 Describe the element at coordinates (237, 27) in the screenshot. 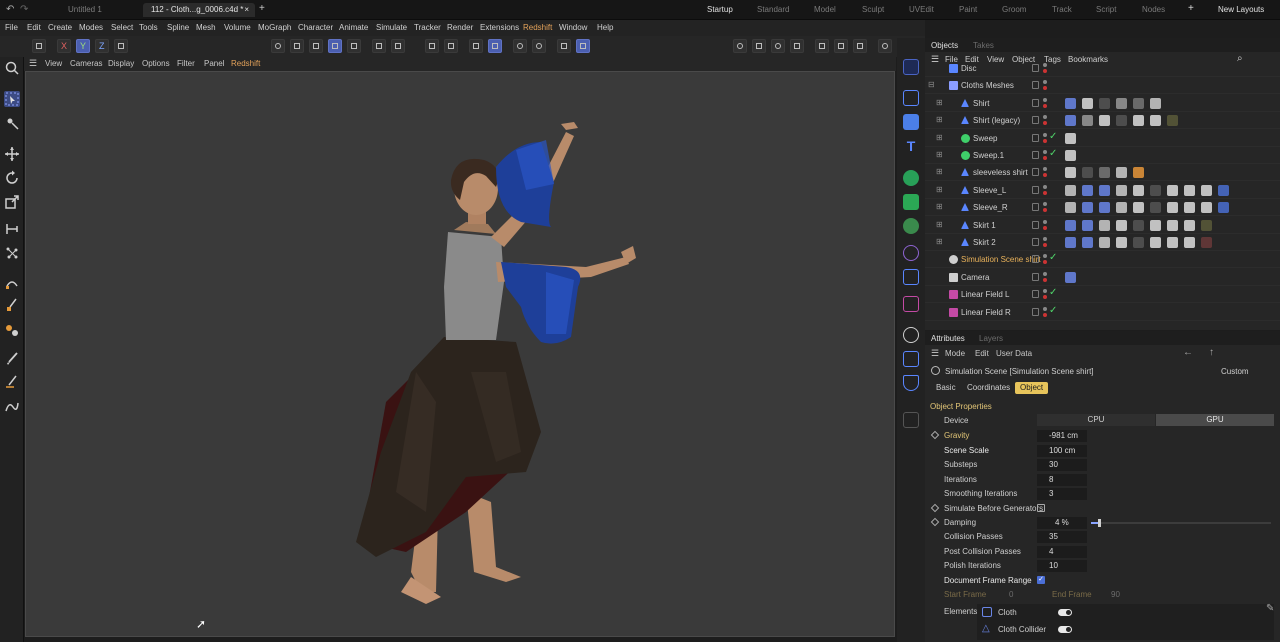

I see `menu-volume: Volume` at that location.